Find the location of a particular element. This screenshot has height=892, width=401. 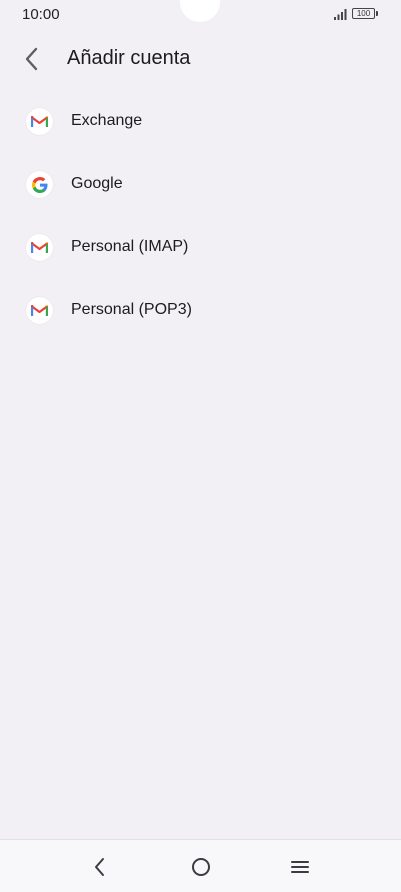

page-title: Añadir cuenta is located at coordinates (129, 58).